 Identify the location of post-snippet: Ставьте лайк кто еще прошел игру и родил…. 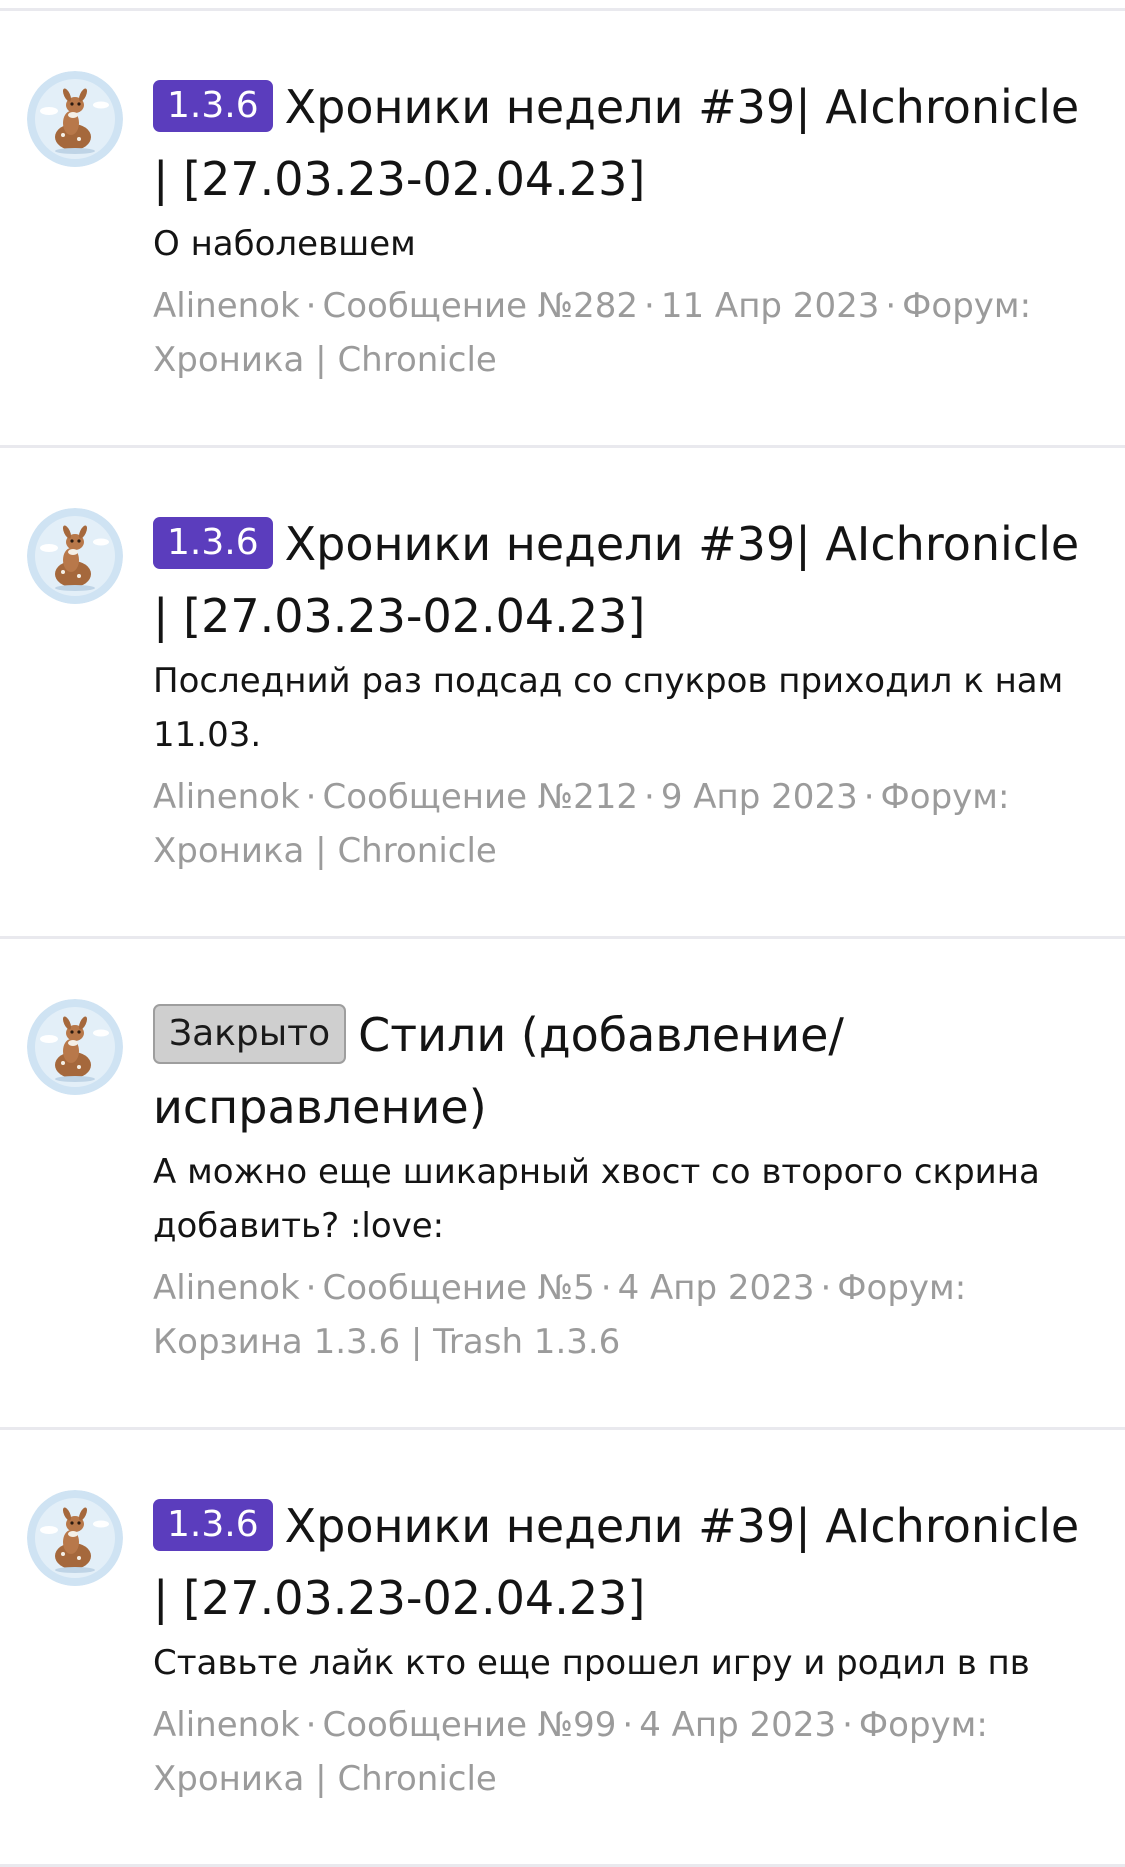
(619, 1663).